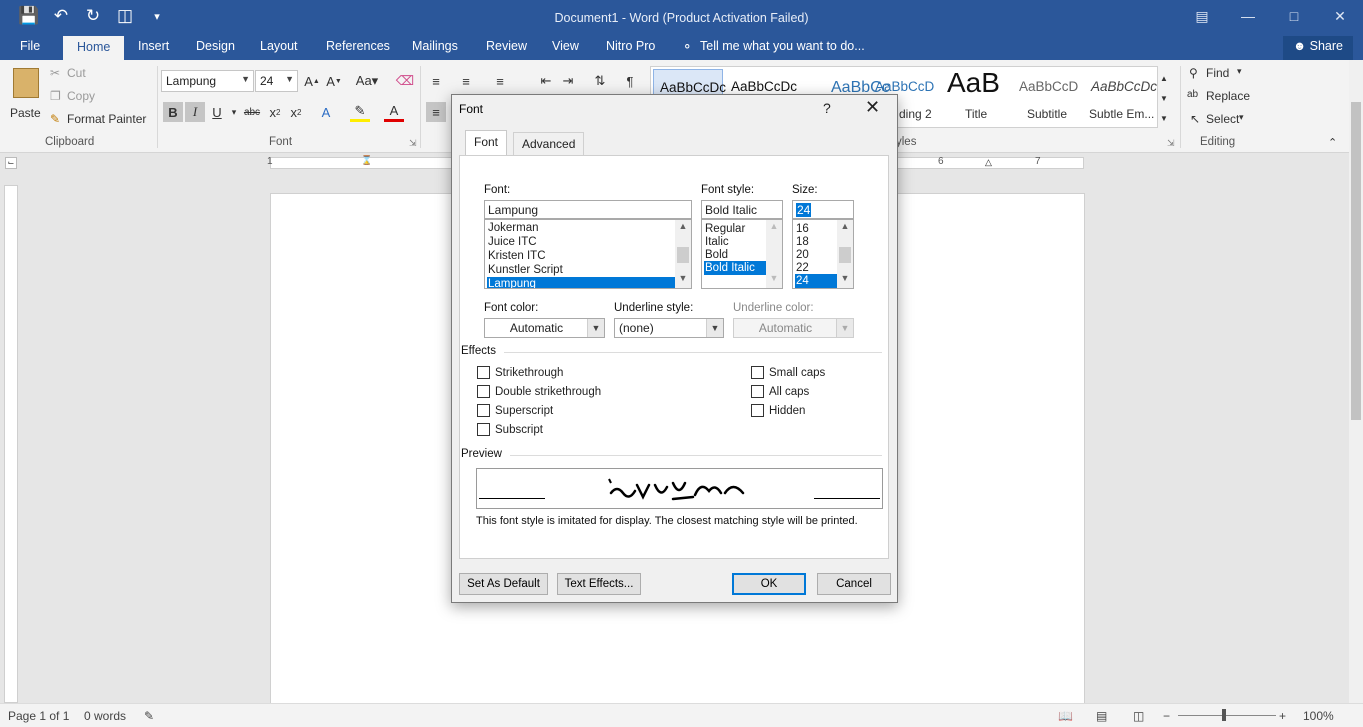 The image size is (1363, 727). I want to click on page-count: Page 1 of 1, so click(38, 716).